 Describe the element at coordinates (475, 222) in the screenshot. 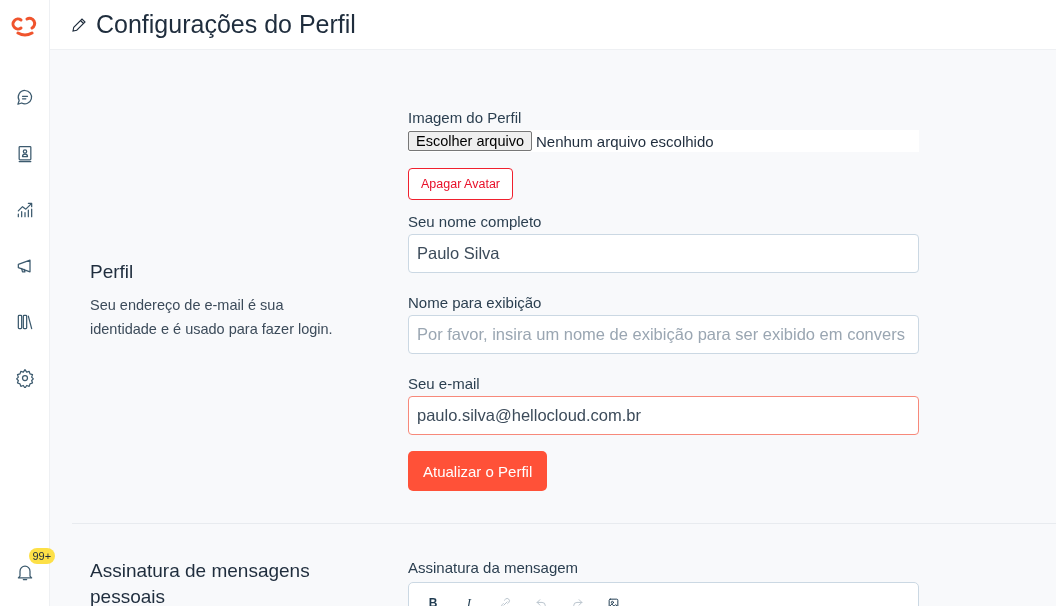

I see `field-label: Seu nome completo` at that location.